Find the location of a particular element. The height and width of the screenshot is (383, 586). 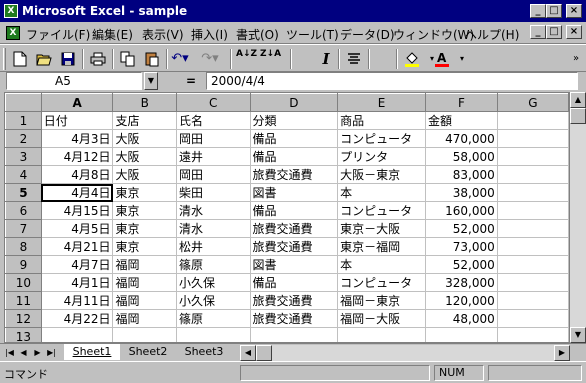

menu-view: 表示(V) is located at coordinates (163, 34).